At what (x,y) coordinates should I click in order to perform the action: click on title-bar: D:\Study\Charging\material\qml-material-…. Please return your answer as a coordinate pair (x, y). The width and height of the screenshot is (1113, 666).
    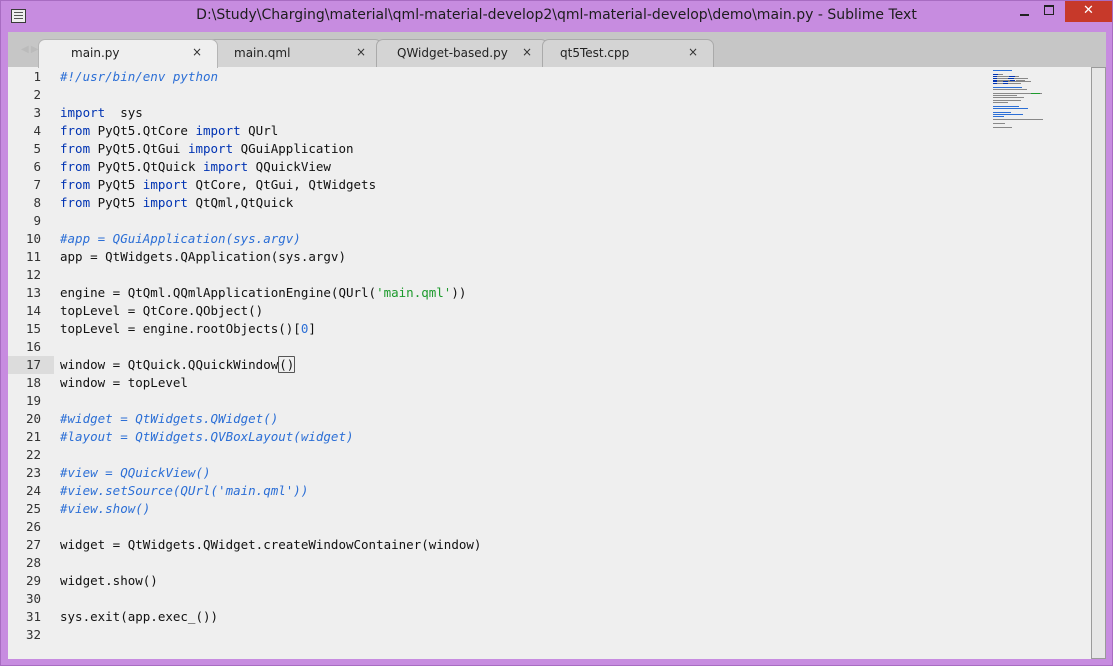
    Looking at the image, I should click on (556, 16).